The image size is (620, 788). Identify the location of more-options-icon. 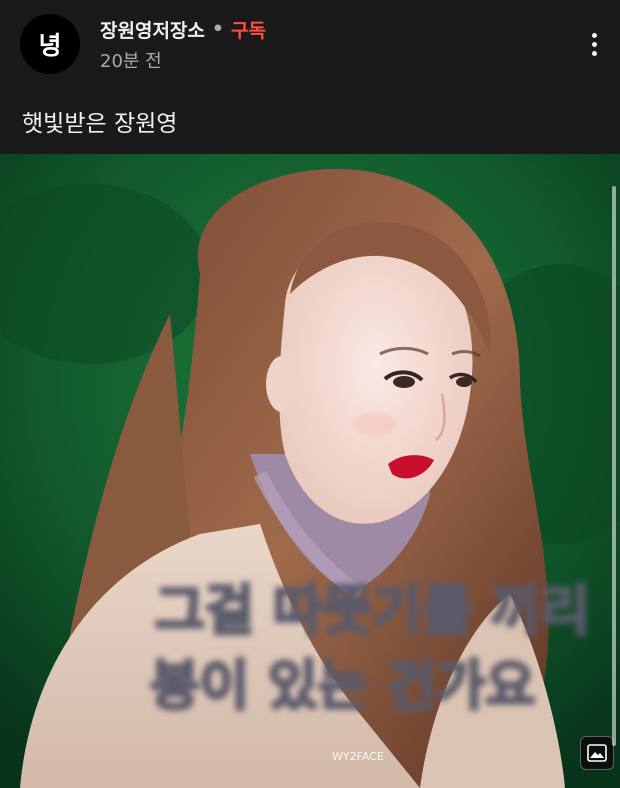
(594, 44).